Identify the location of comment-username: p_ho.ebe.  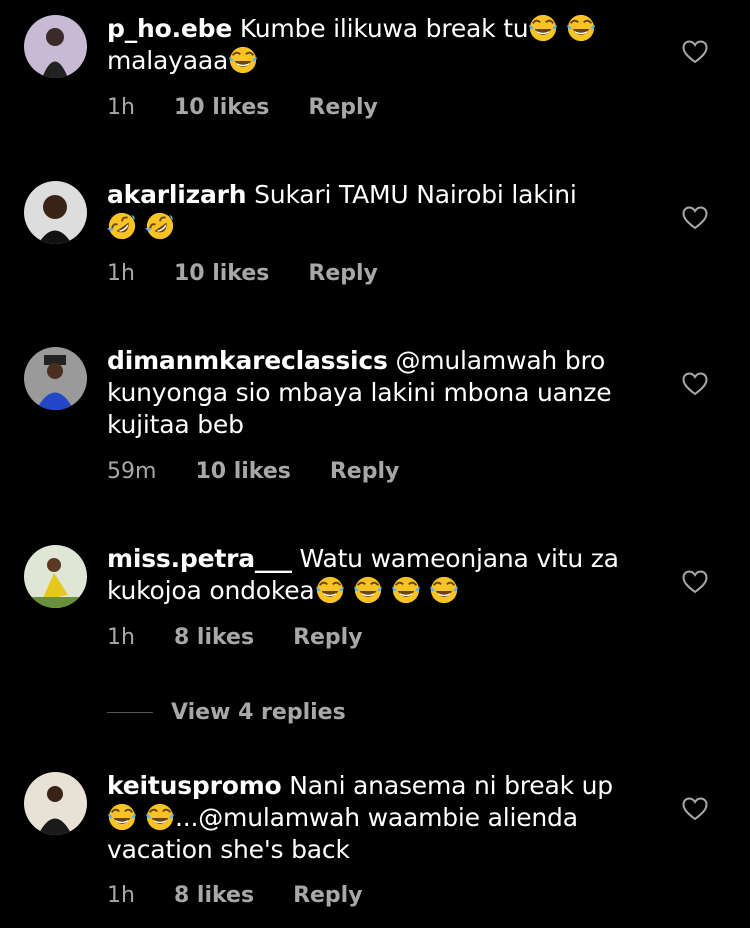
(169, 28).